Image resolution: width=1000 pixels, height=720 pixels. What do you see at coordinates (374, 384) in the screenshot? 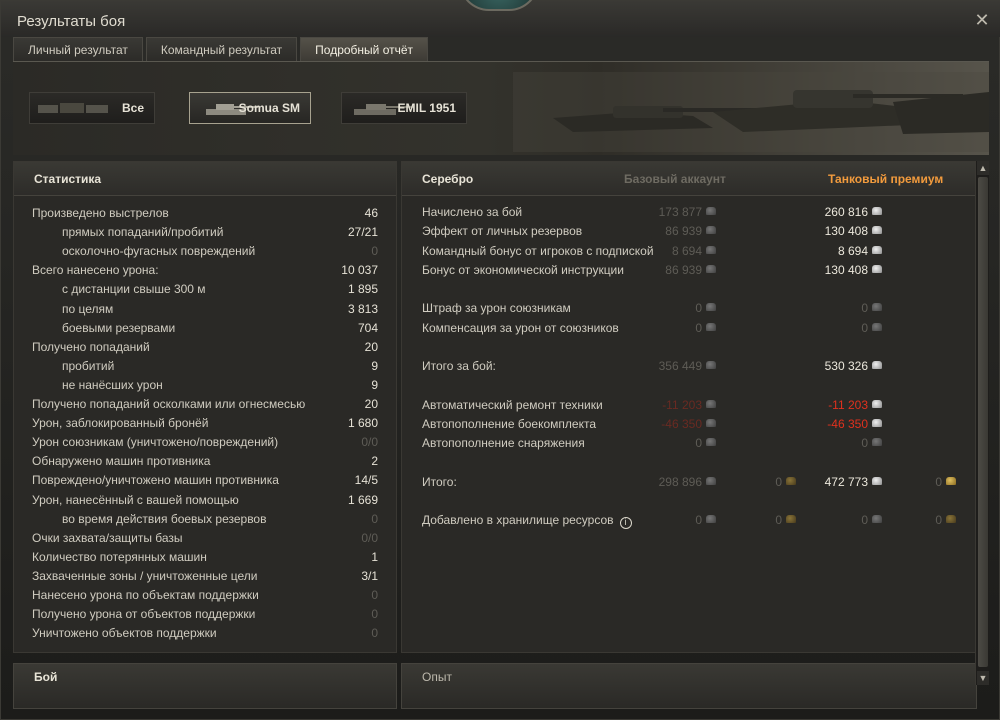
I see `stat-value: 9` at bounding box center [374, 384].